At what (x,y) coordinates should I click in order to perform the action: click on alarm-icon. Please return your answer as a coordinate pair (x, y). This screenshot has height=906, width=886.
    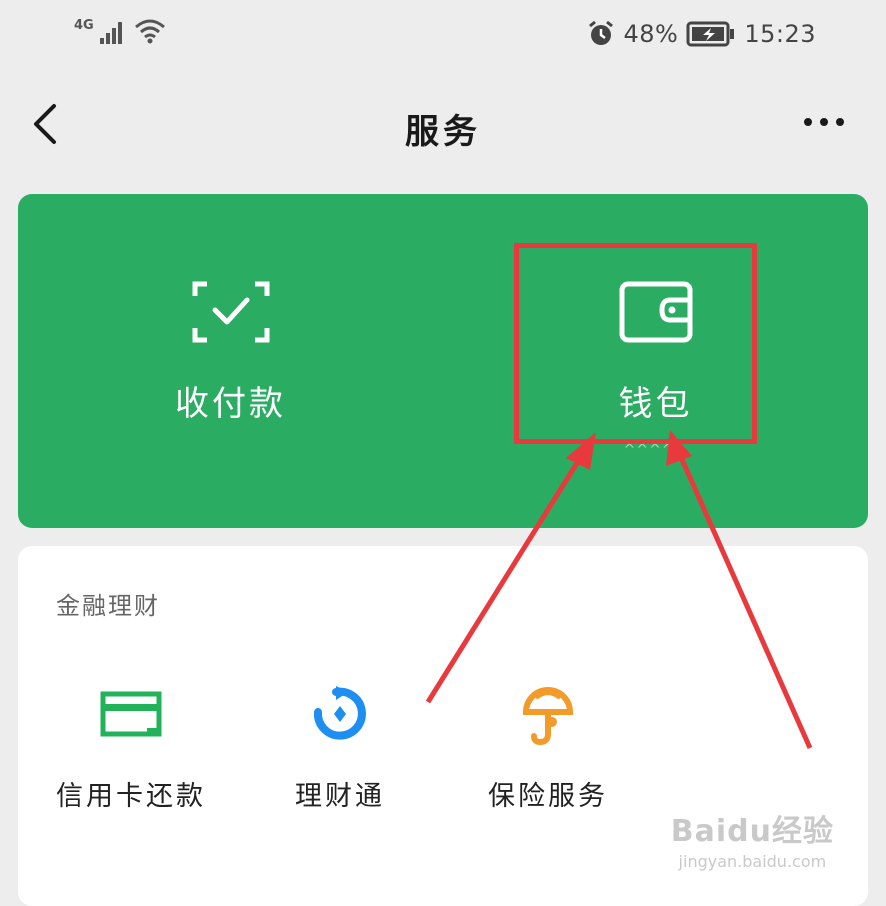
    Looking at the image, I should click on (601, 32).